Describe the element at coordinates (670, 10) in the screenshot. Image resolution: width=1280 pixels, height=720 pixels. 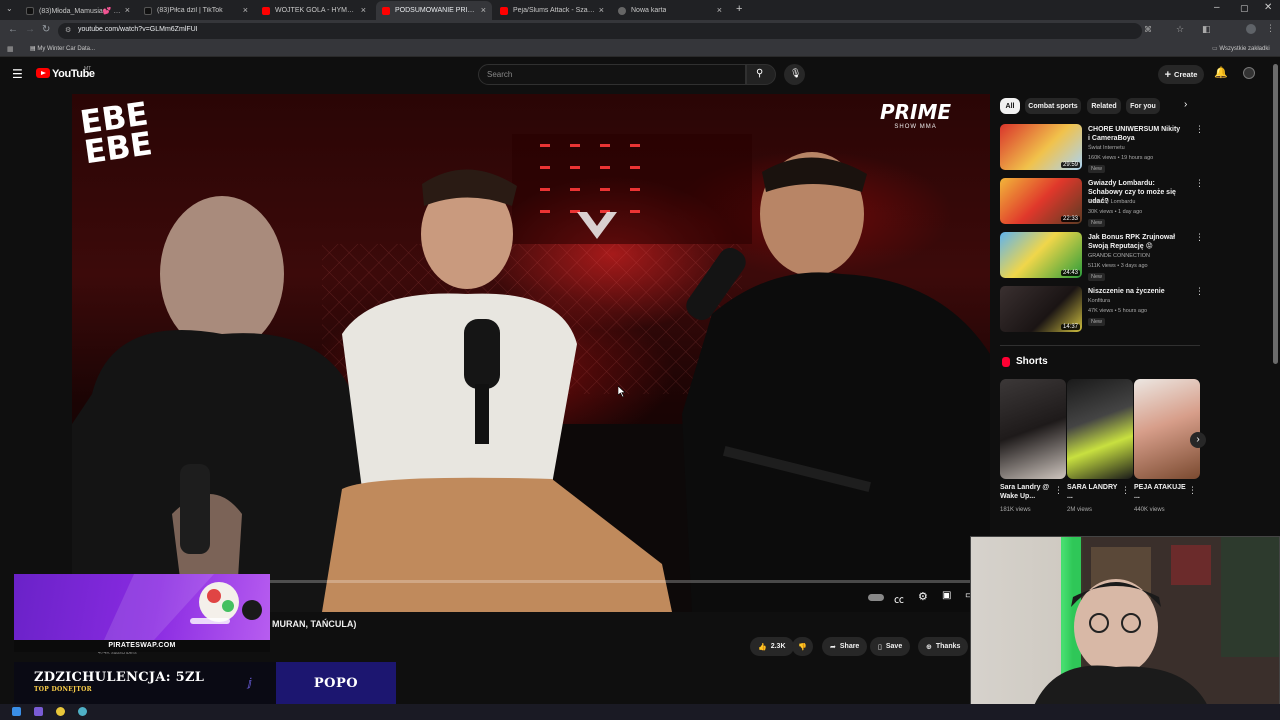
I see `browser-tab-6: Nowa karta ×` at that location.